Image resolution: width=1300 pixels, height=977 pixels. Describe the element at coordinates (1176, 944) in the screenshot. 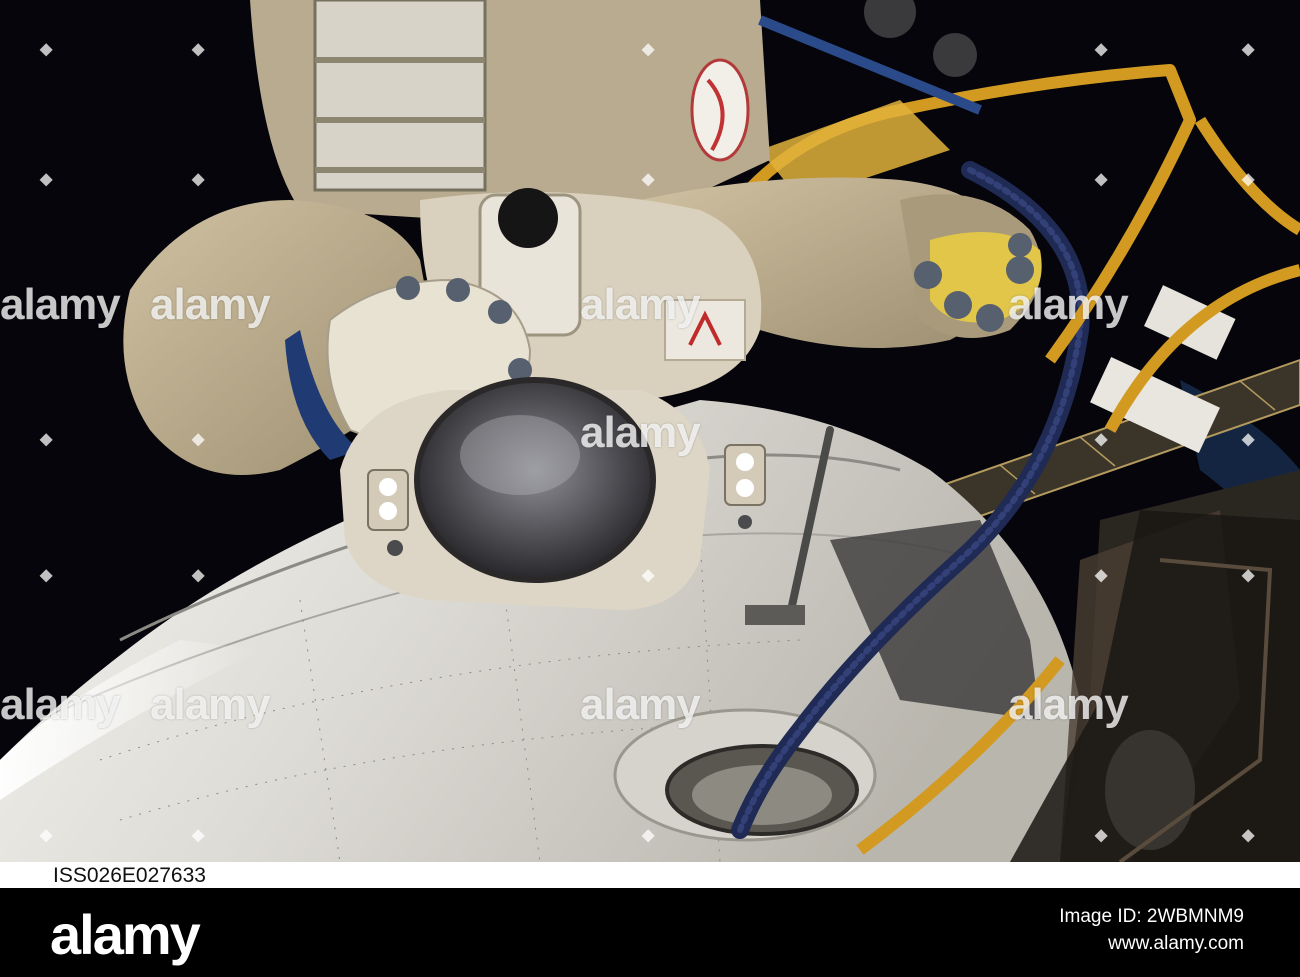

I see `site-url-link: www.alamy.com` at that location.